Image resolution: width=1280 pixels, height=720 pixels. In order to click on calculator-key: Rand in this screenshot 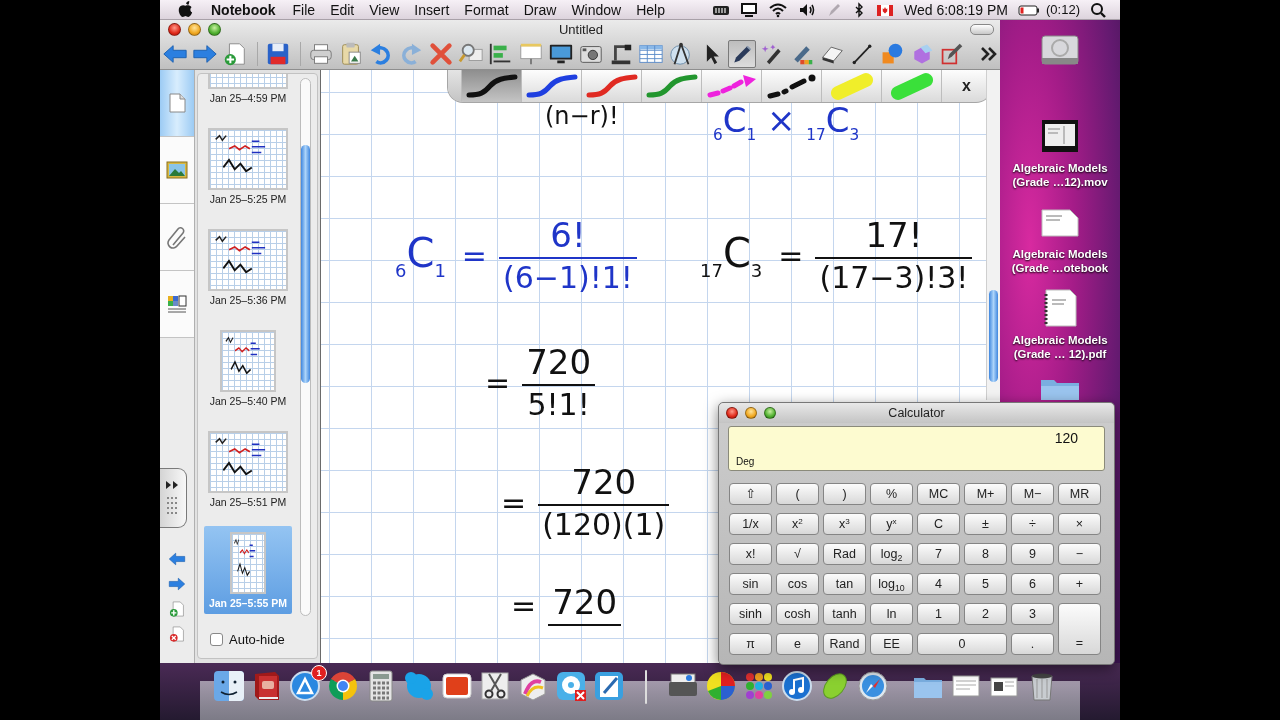, I will do `click(844, 644)`.